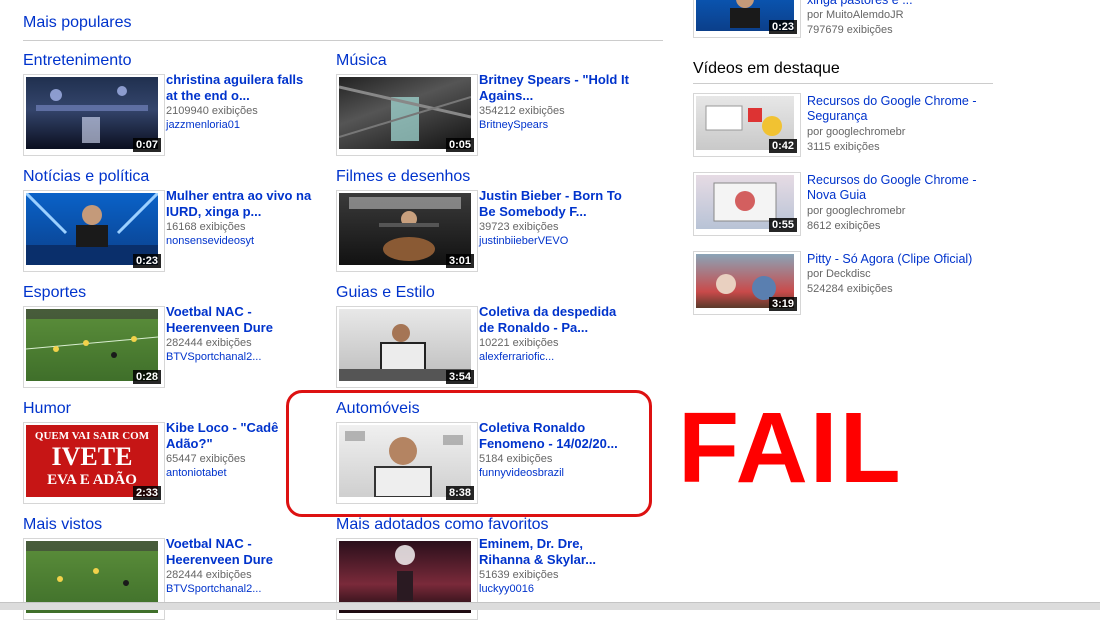 This screenshot has width=1100, height=632. I want to click on thumb-caption-1: QUEM VAI SAIR COM, so click(92, 436).